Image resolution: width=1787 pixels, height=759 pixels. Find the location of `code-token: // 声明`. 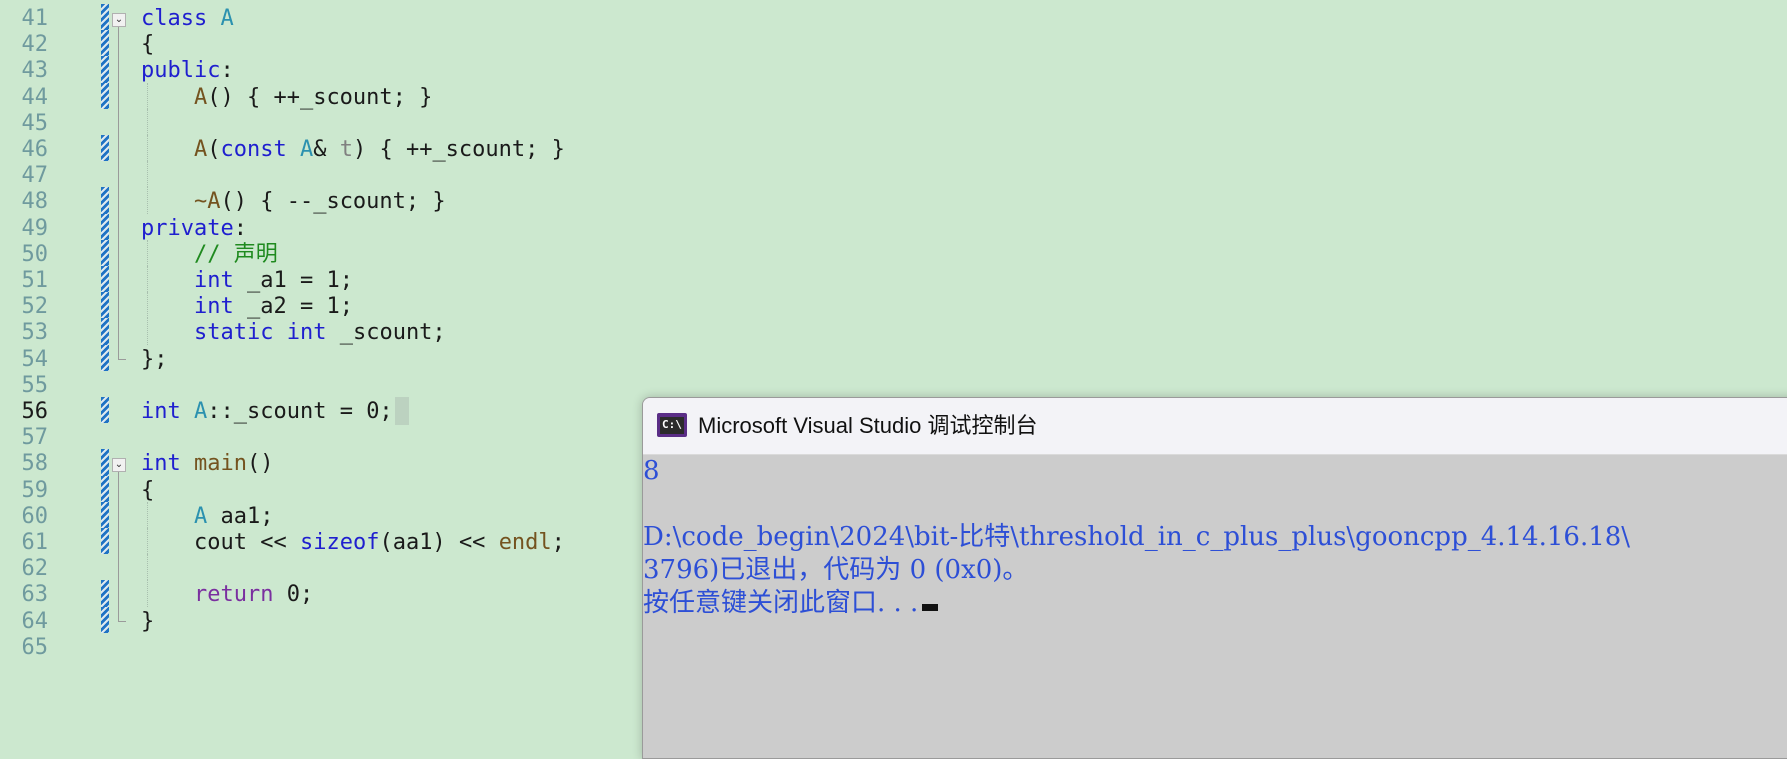

code-token: // 声明 is located at coordinates (235, 254).